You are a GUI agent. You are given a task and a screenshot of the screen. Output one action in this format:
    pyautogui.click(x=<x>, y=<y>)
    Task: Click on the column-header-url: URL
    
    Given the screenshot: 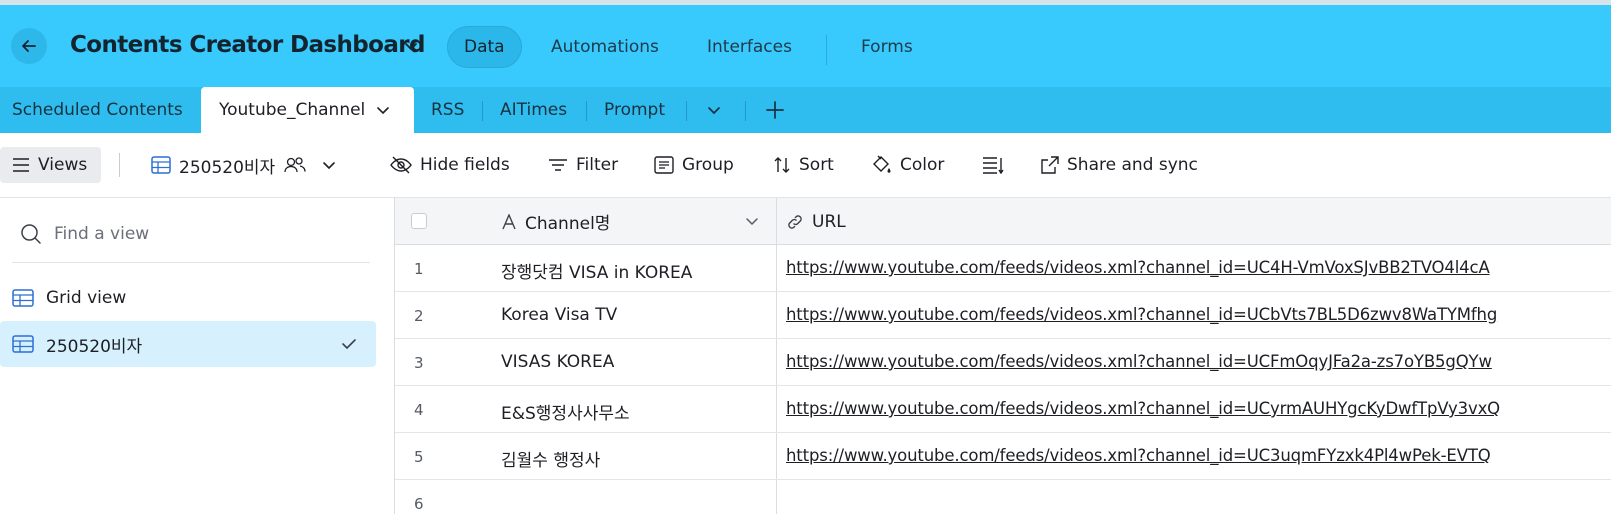 What is the action you would take?
    pyautogui.click(x=816, y=221)
    